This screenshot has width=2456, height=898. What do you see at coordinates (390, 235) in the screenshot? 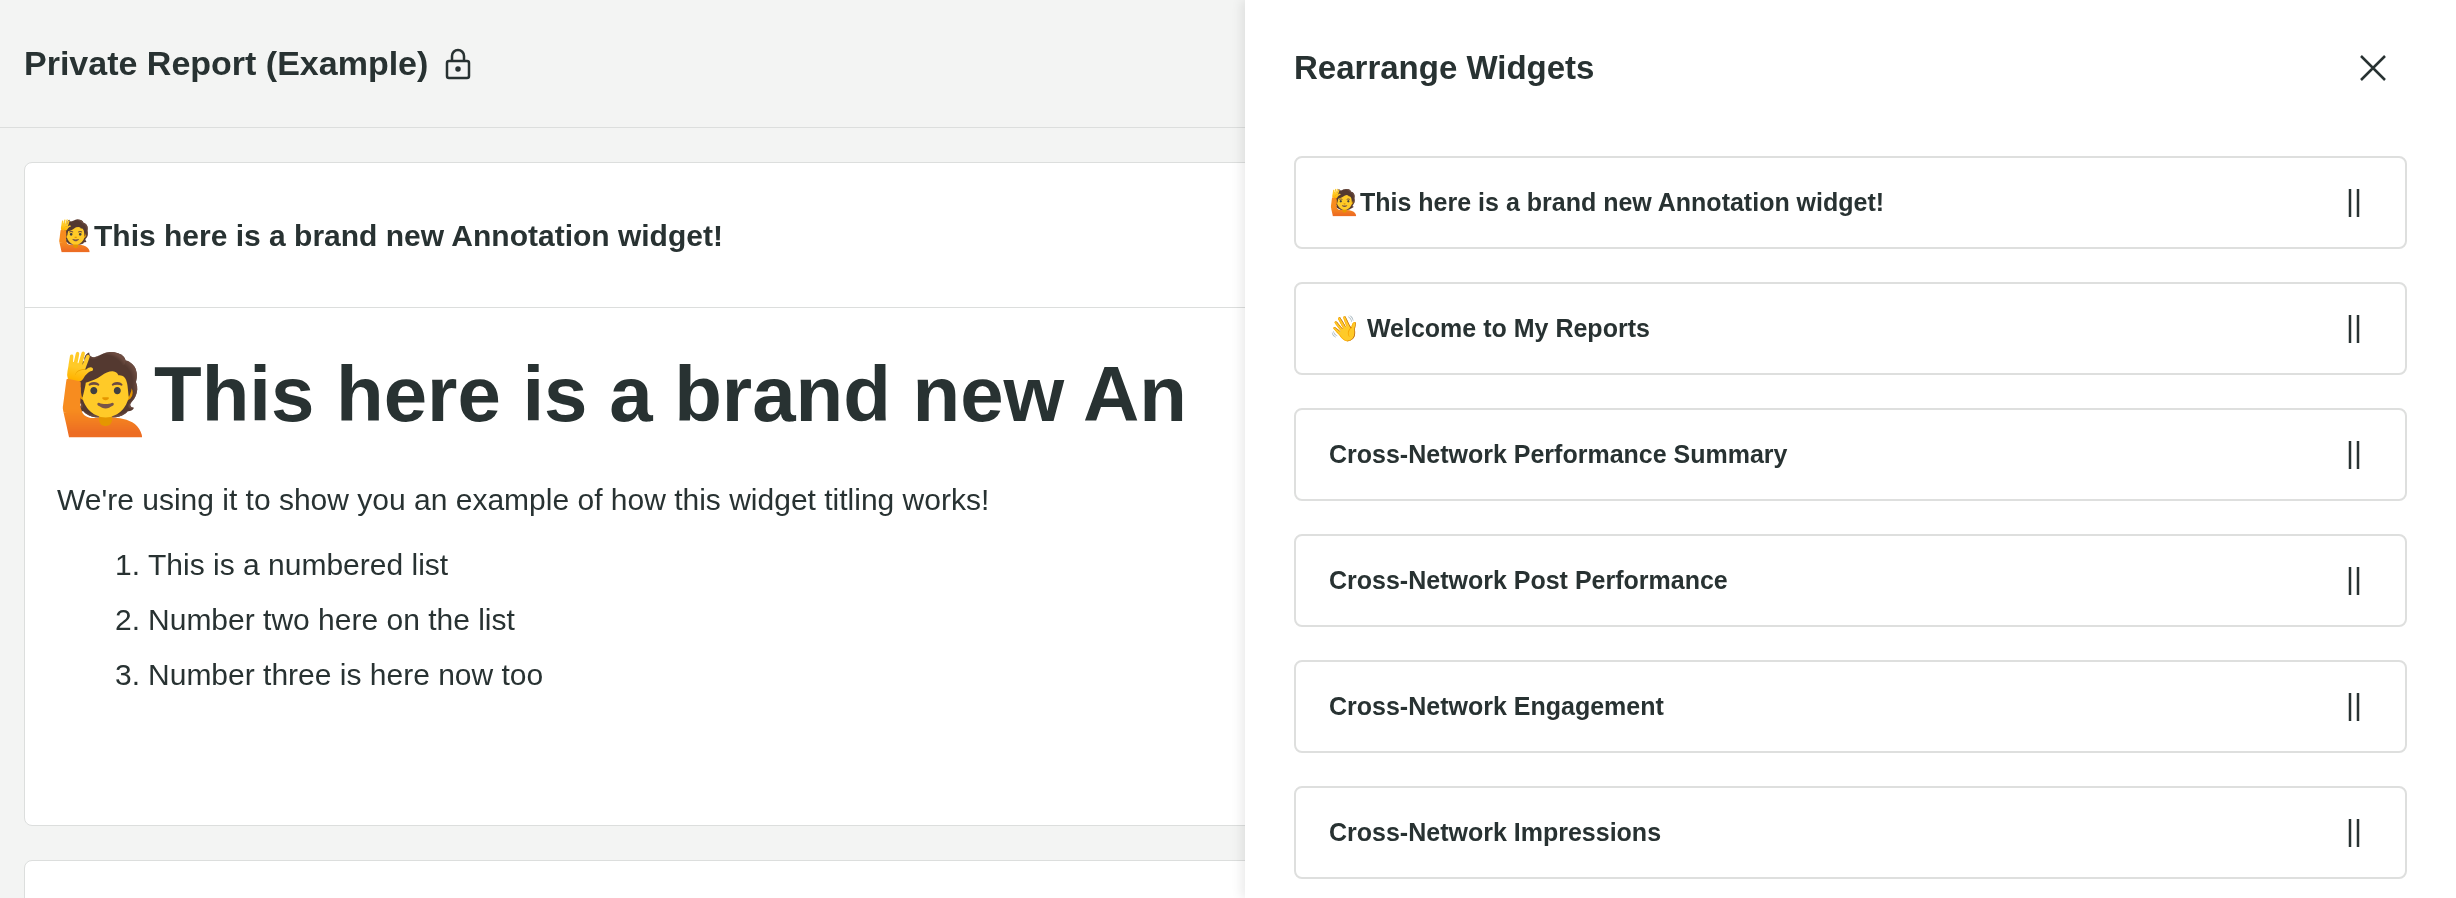
I see `card-title: 🙋This here is a brand new Annotation widget!` at bounding box center [390, 235].